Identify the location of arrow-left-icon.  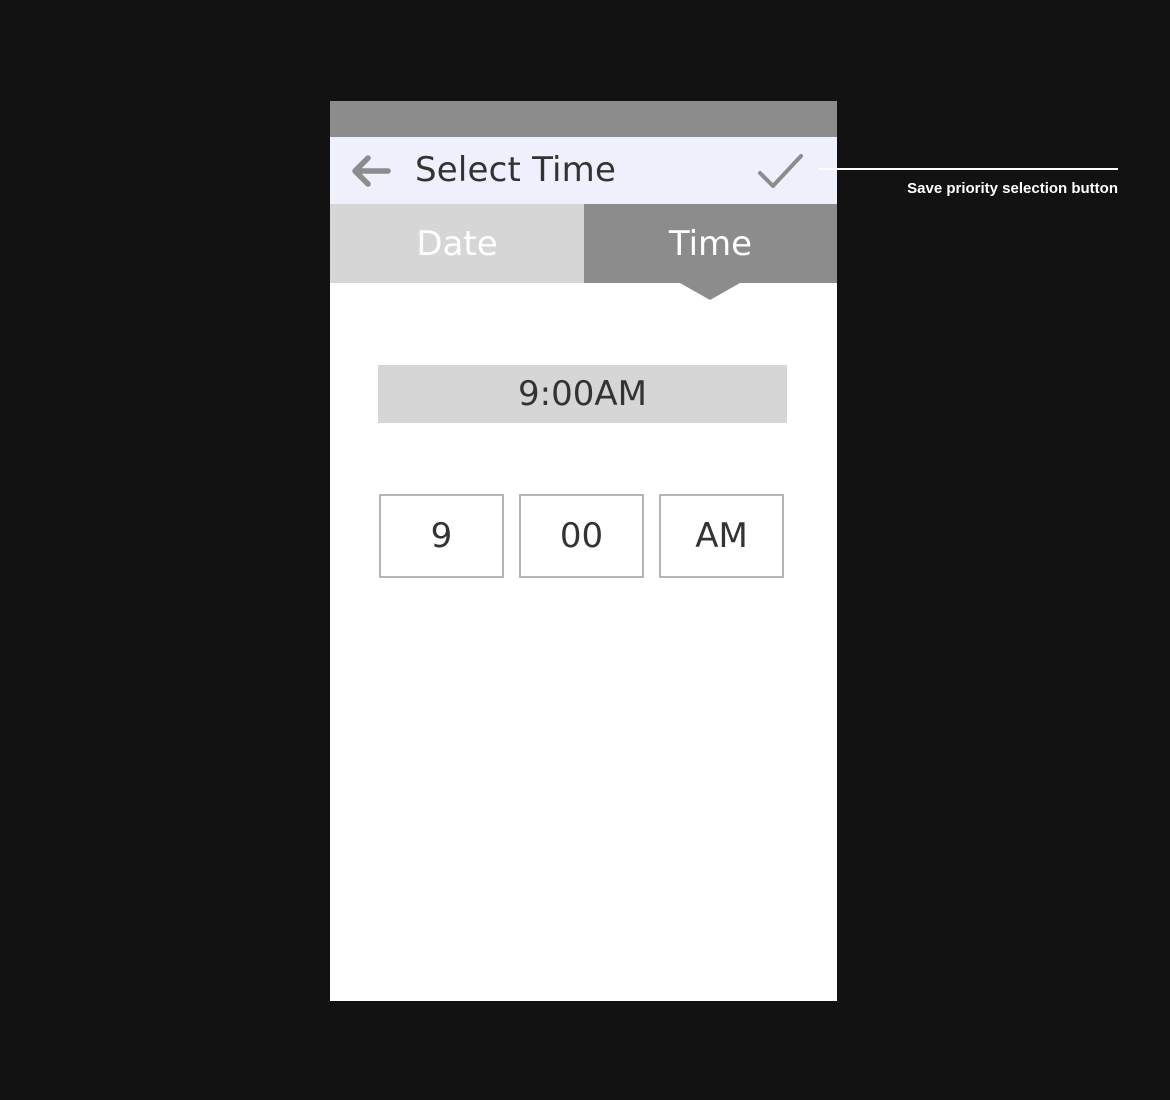
(371, 171).